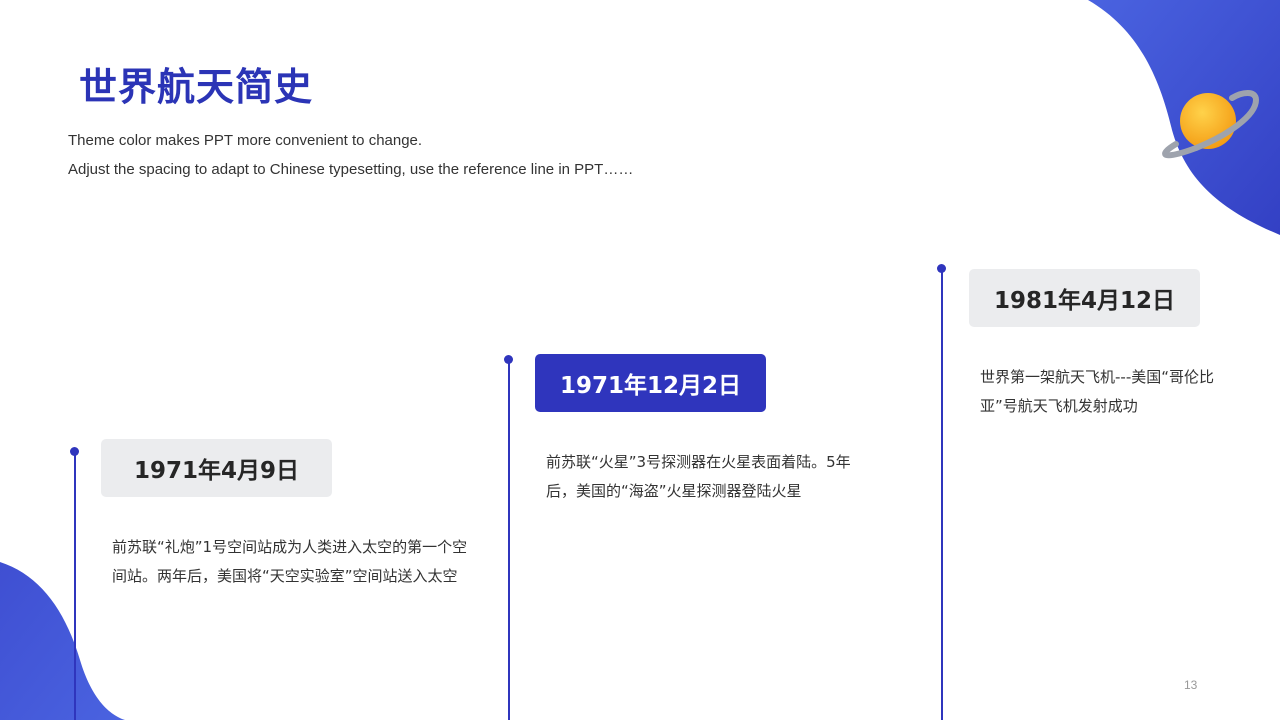 This screenshot has height=720, width=1280. I want to click on timeline-date-1: 1971年4月9日, so click(216, 468).